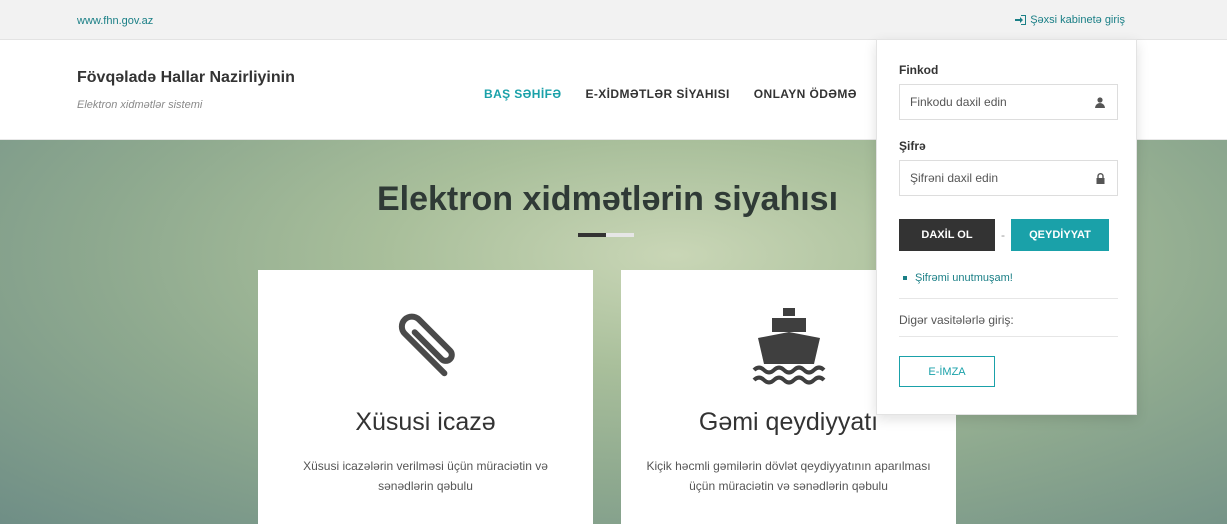 This screenshot has width=1227, height=524. I want to click on paperclip-icon, so click(425, 345).